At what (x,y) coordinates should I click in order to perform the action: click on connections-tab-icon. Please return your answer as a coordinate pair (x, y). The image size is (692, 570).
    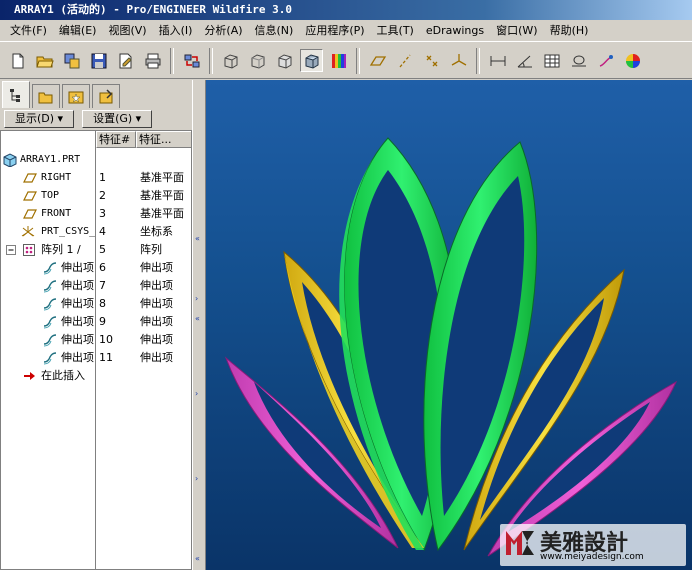
    Looking at the image, I should click on (106, 96).